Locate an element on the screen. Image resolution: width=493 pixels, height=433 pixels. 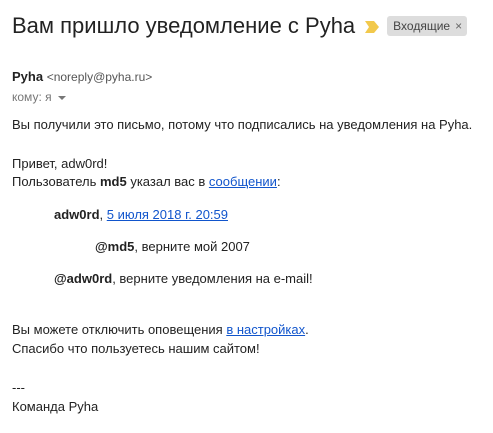
reply-line: @adw0rd, верните уведомления на e-mail! is located at coordinates (183, 279).